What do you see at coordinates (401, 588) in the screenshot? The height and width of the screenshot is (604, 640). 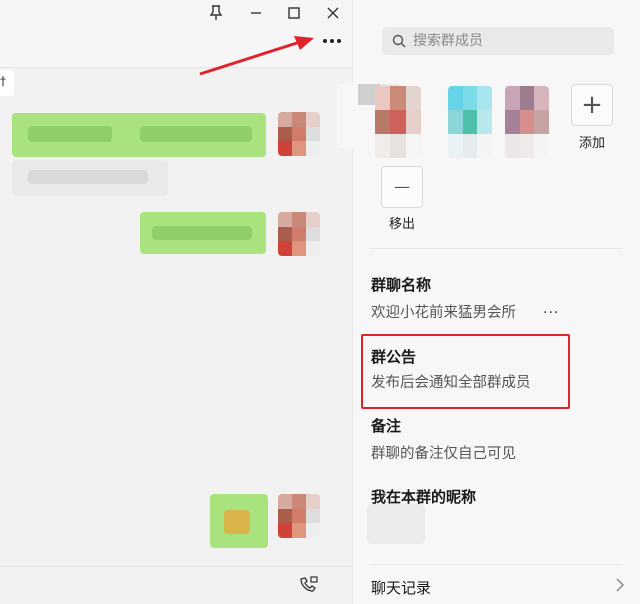 I see `chat-history-label: 聊天记录` at bounding box center [401, 588].